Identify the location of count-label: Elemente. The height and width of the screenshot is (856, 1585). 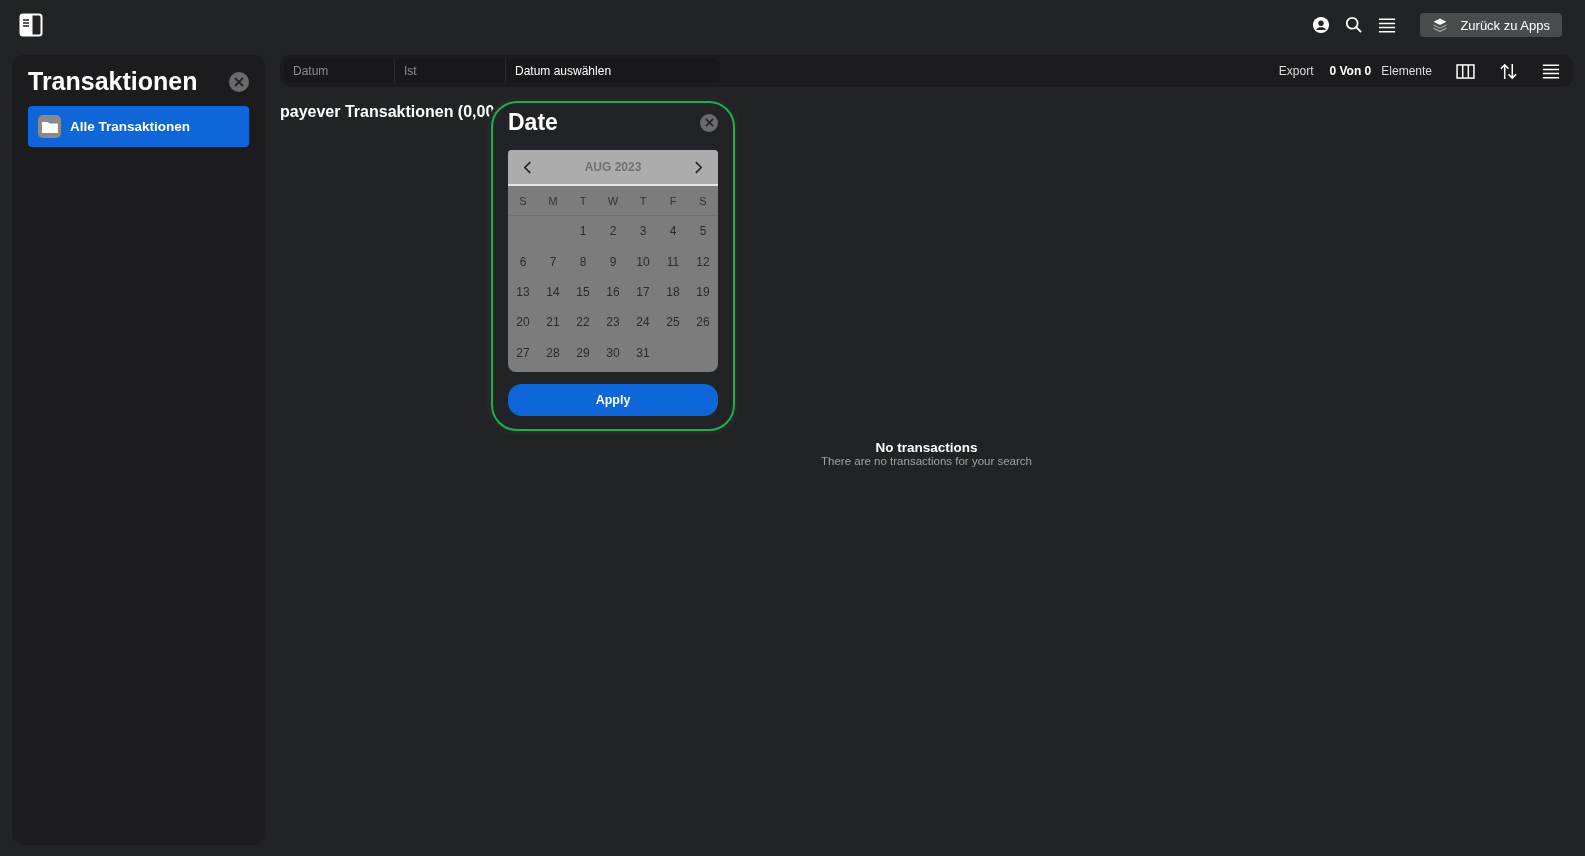
(1406, 71).